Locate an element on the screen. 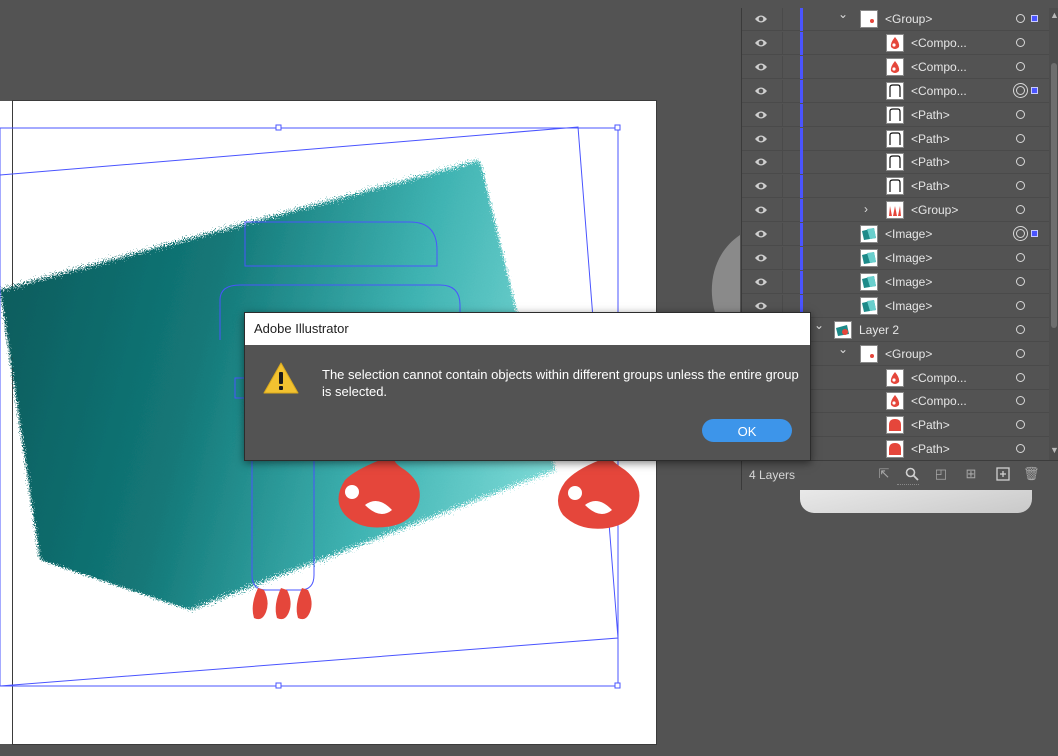 This screenshot has height=756, width=1058. new-sublayer-icon: ⊞ is located at coordinates (971, 474).